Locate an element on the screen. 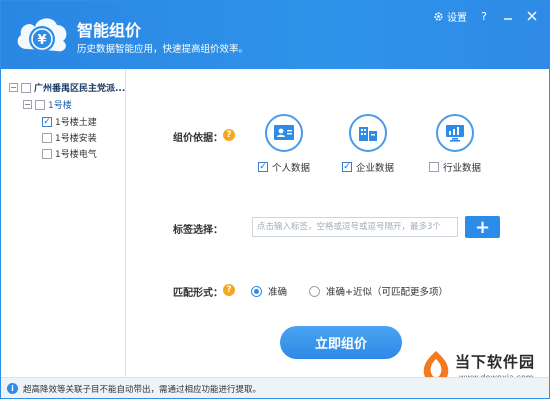 This screenshot has width=550, height=399. match-exact-label: 准确 is located at coordinates (278, 292).